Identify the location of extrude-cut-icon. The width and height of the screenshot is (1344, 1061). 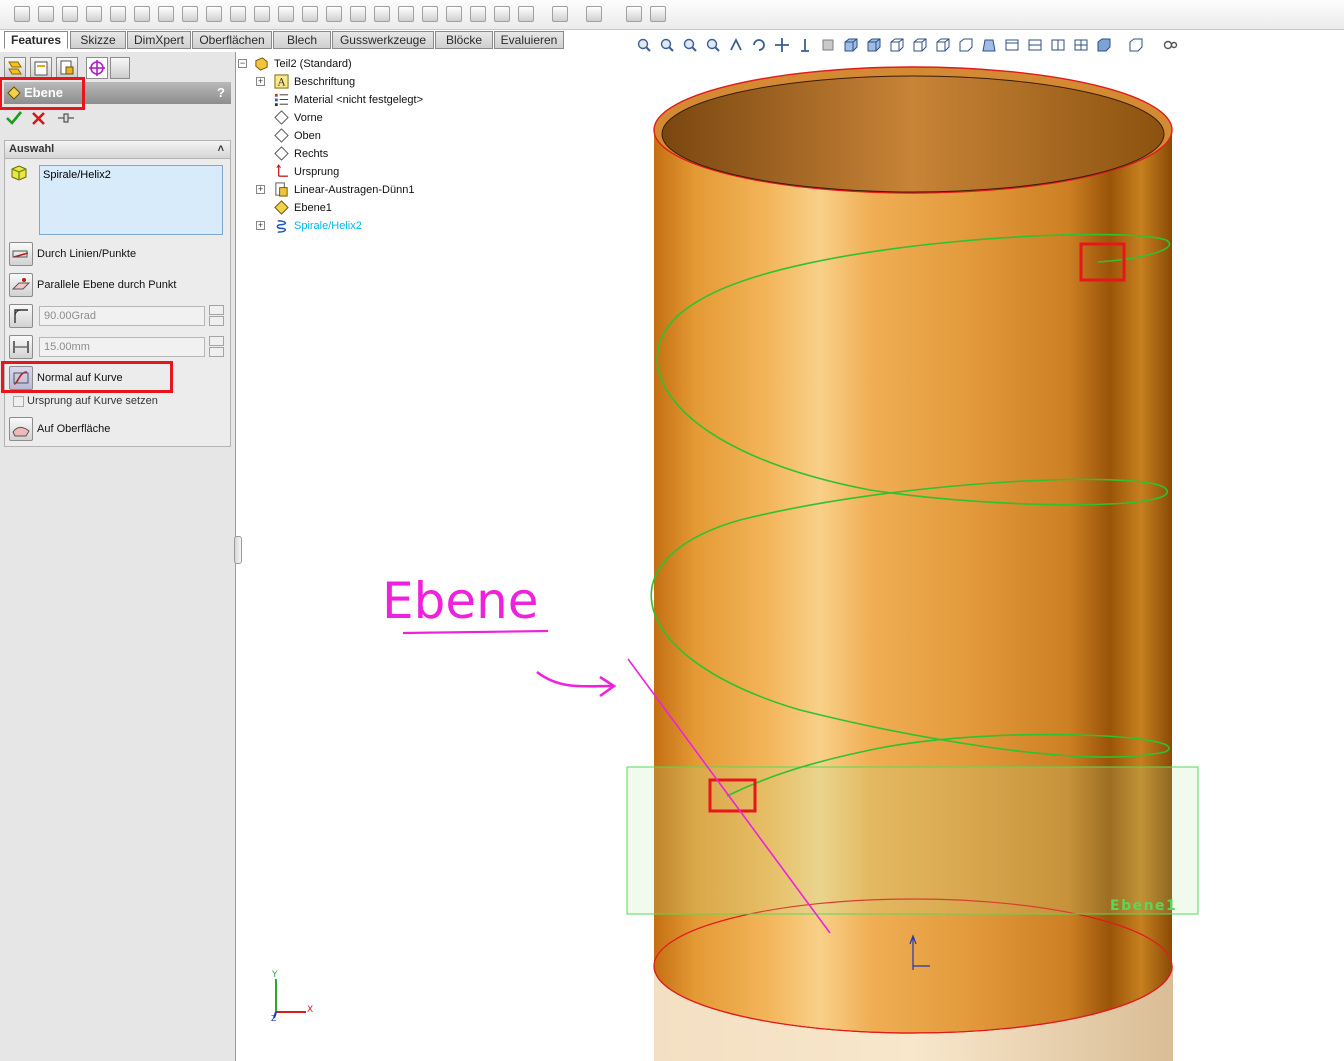
(142, 14).